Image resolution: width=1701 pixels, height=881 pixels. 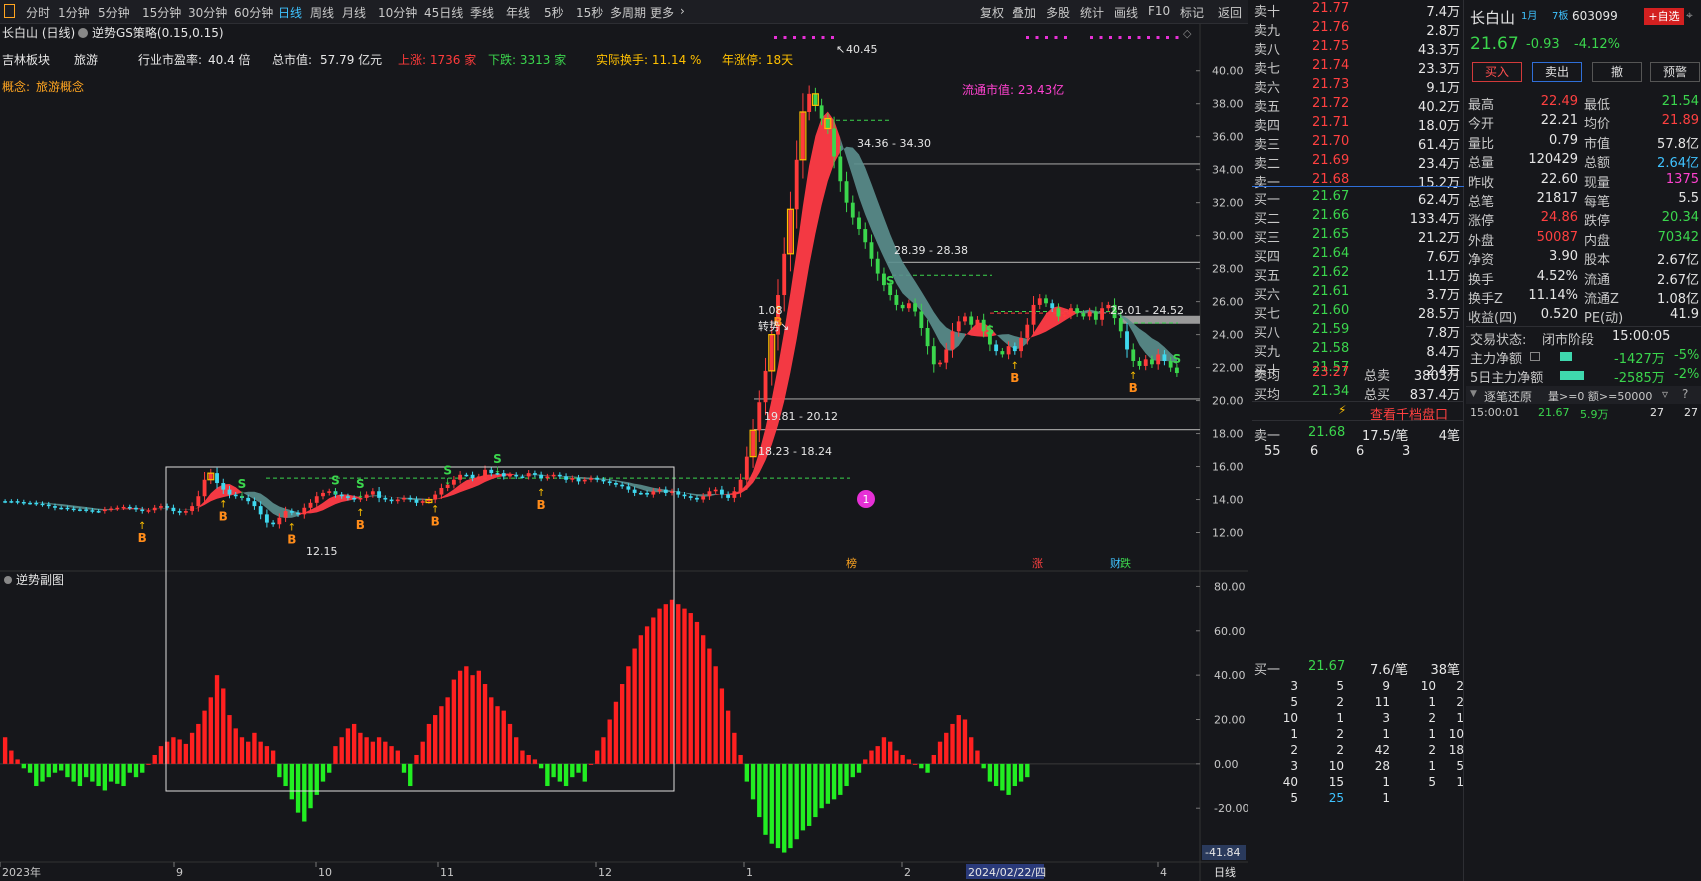 I want to click on concept-value: 旅游概念, so click(x=60, y=86).